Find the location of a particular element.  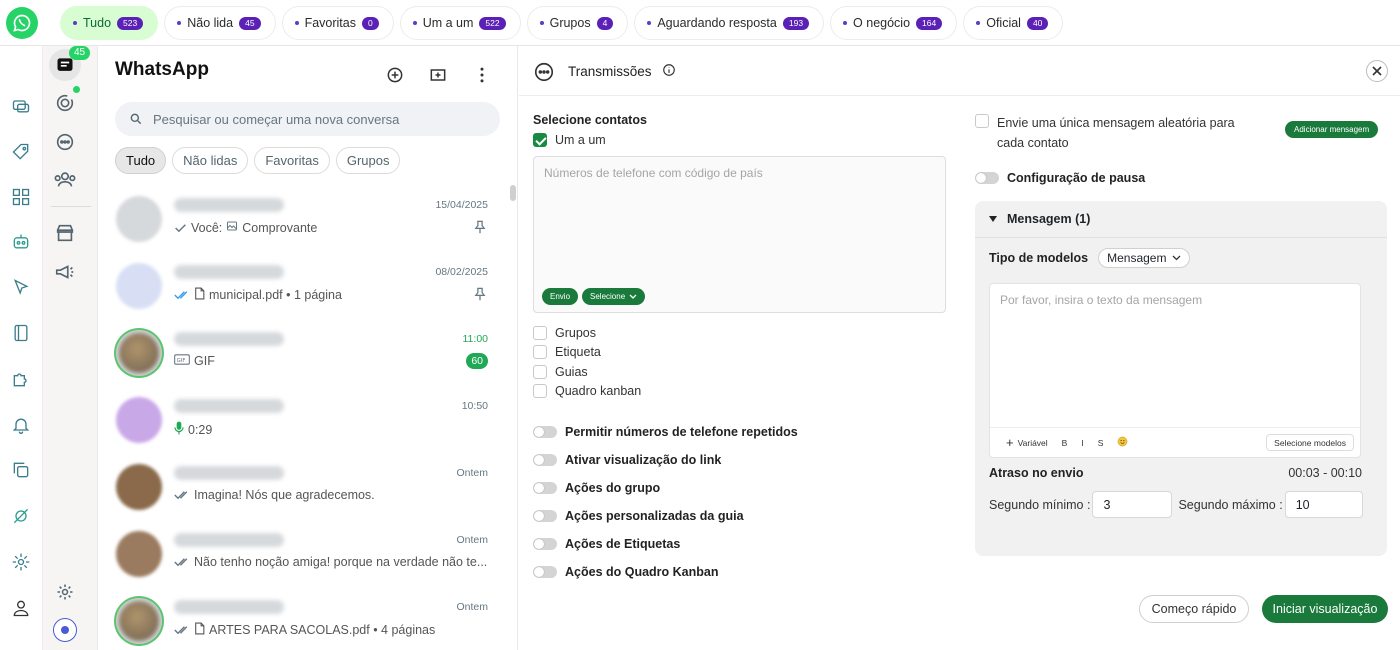

min-seconds-input: 3 is located at coordinates (1132, 504).